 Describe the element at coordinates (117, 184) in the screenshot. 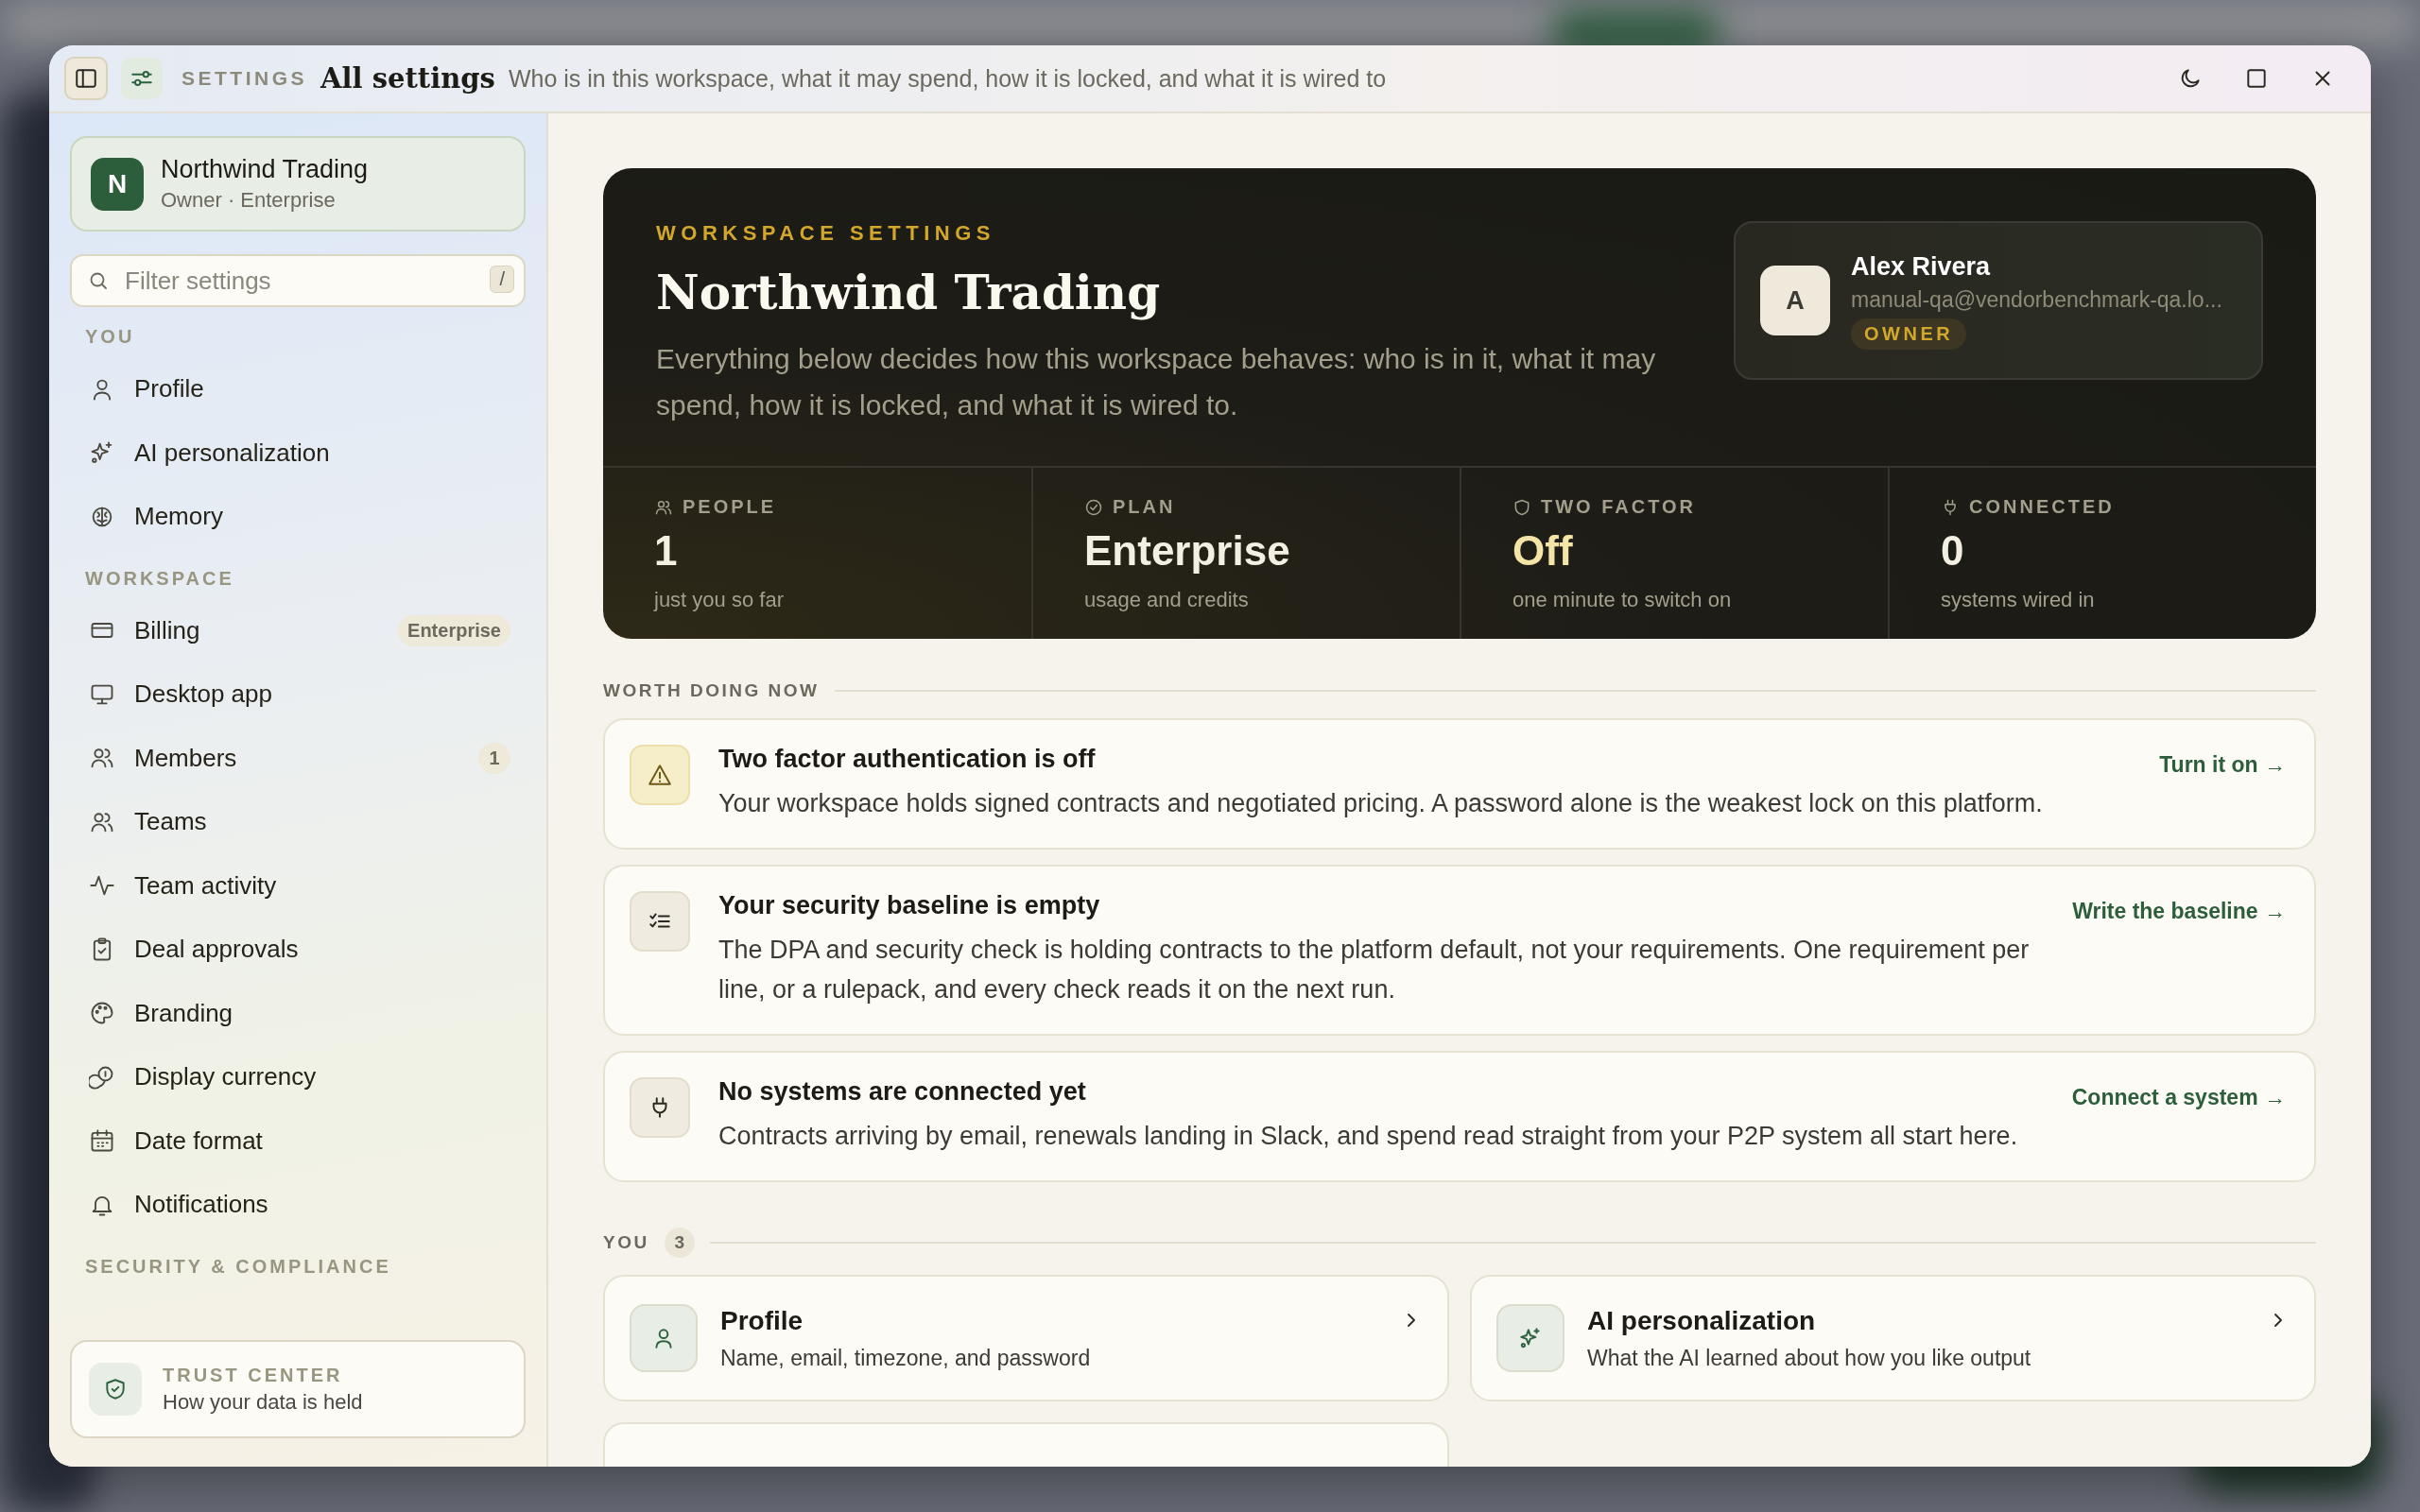

I see `workspace-avatar: N` at that location.